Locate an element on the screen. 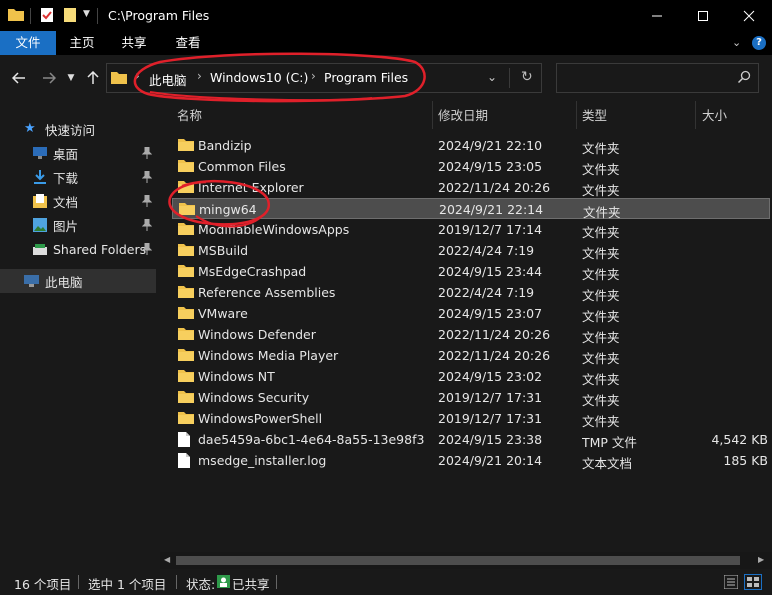 This screenshot has height=595, width=772. search-icon is located at coordinates (744, 78).